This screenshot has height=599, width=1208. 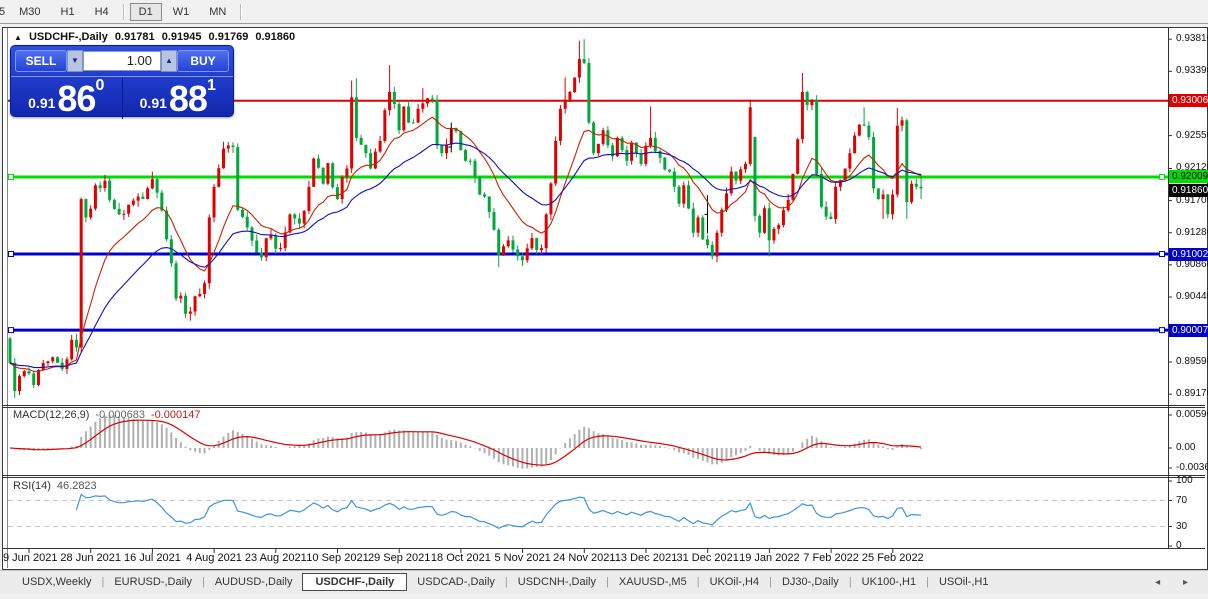 What do you see at coordinates (498, 511) in the screenshot?
I see `rsi-line` at bounding box center [498, 511].